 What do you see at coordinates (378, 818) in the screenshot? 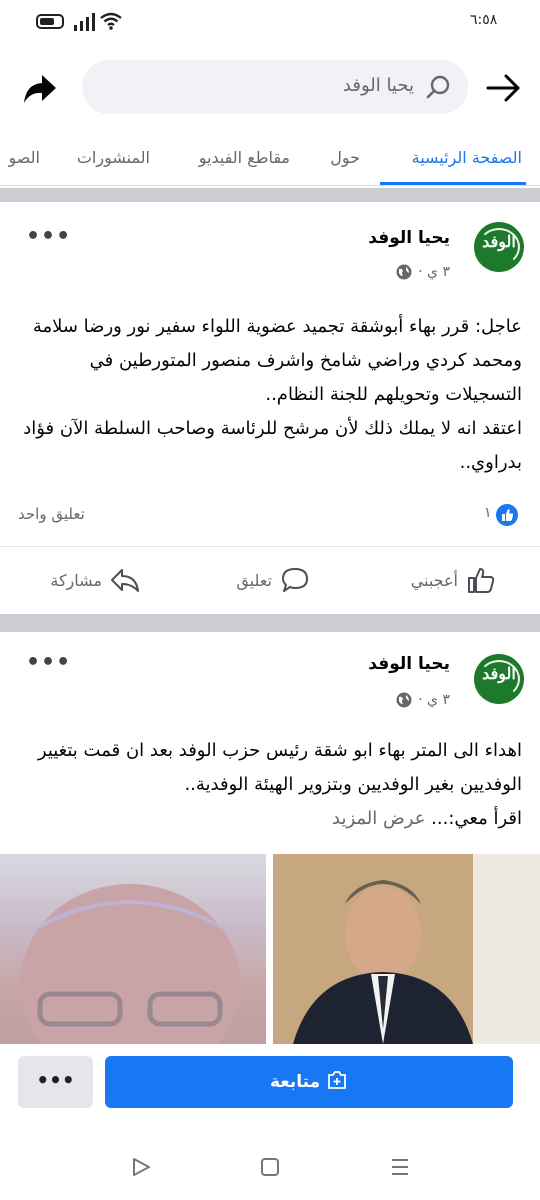
I see `see-more-link: عرض المزيد` at bounding box center [378, 818].